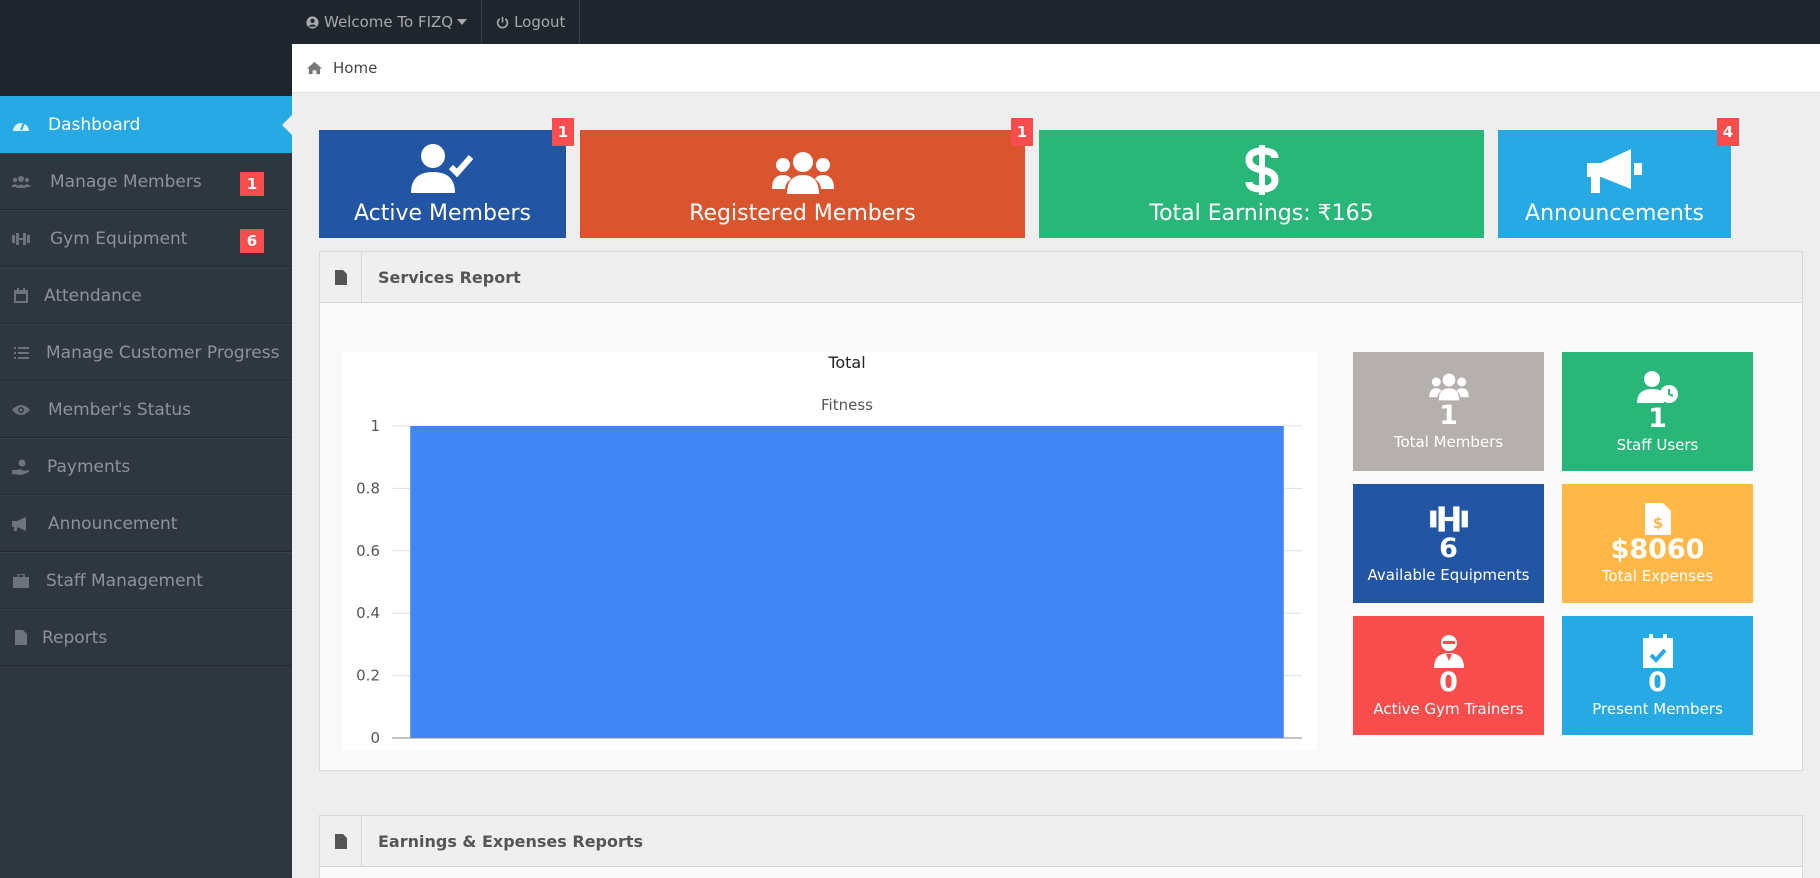  Describe the element at coordinates (252, 241) in the screenshot. I see `equipment-count-badge: 6` at that location.